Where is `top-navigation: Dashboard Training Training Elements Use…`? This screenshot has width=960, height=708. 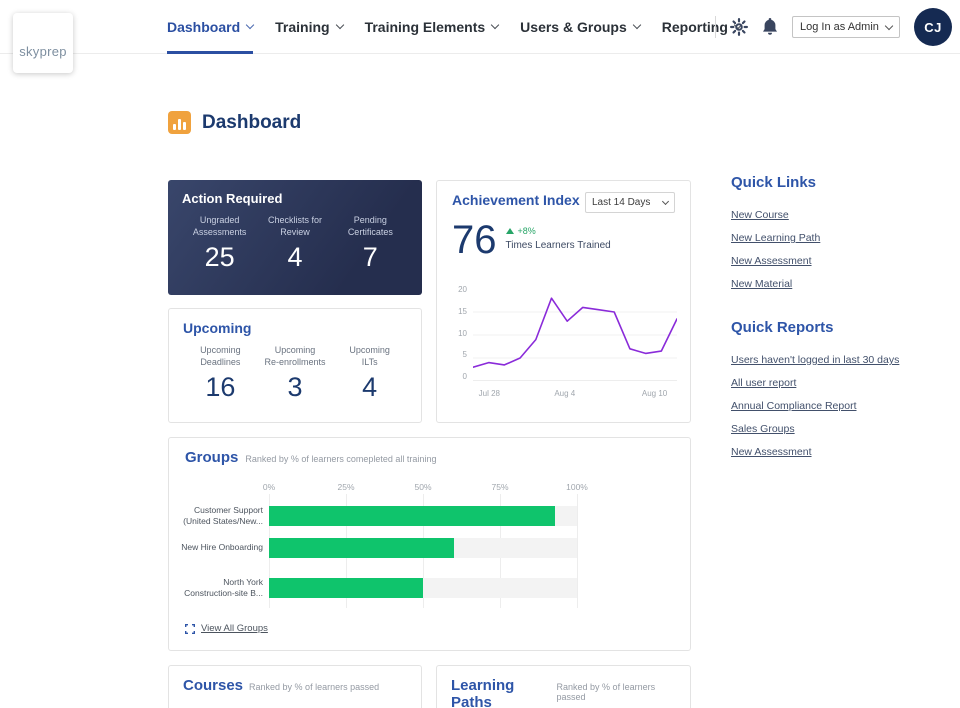
top-navigation: Dashboard Training Training Elements Use… is located at coordinates (480, 27).